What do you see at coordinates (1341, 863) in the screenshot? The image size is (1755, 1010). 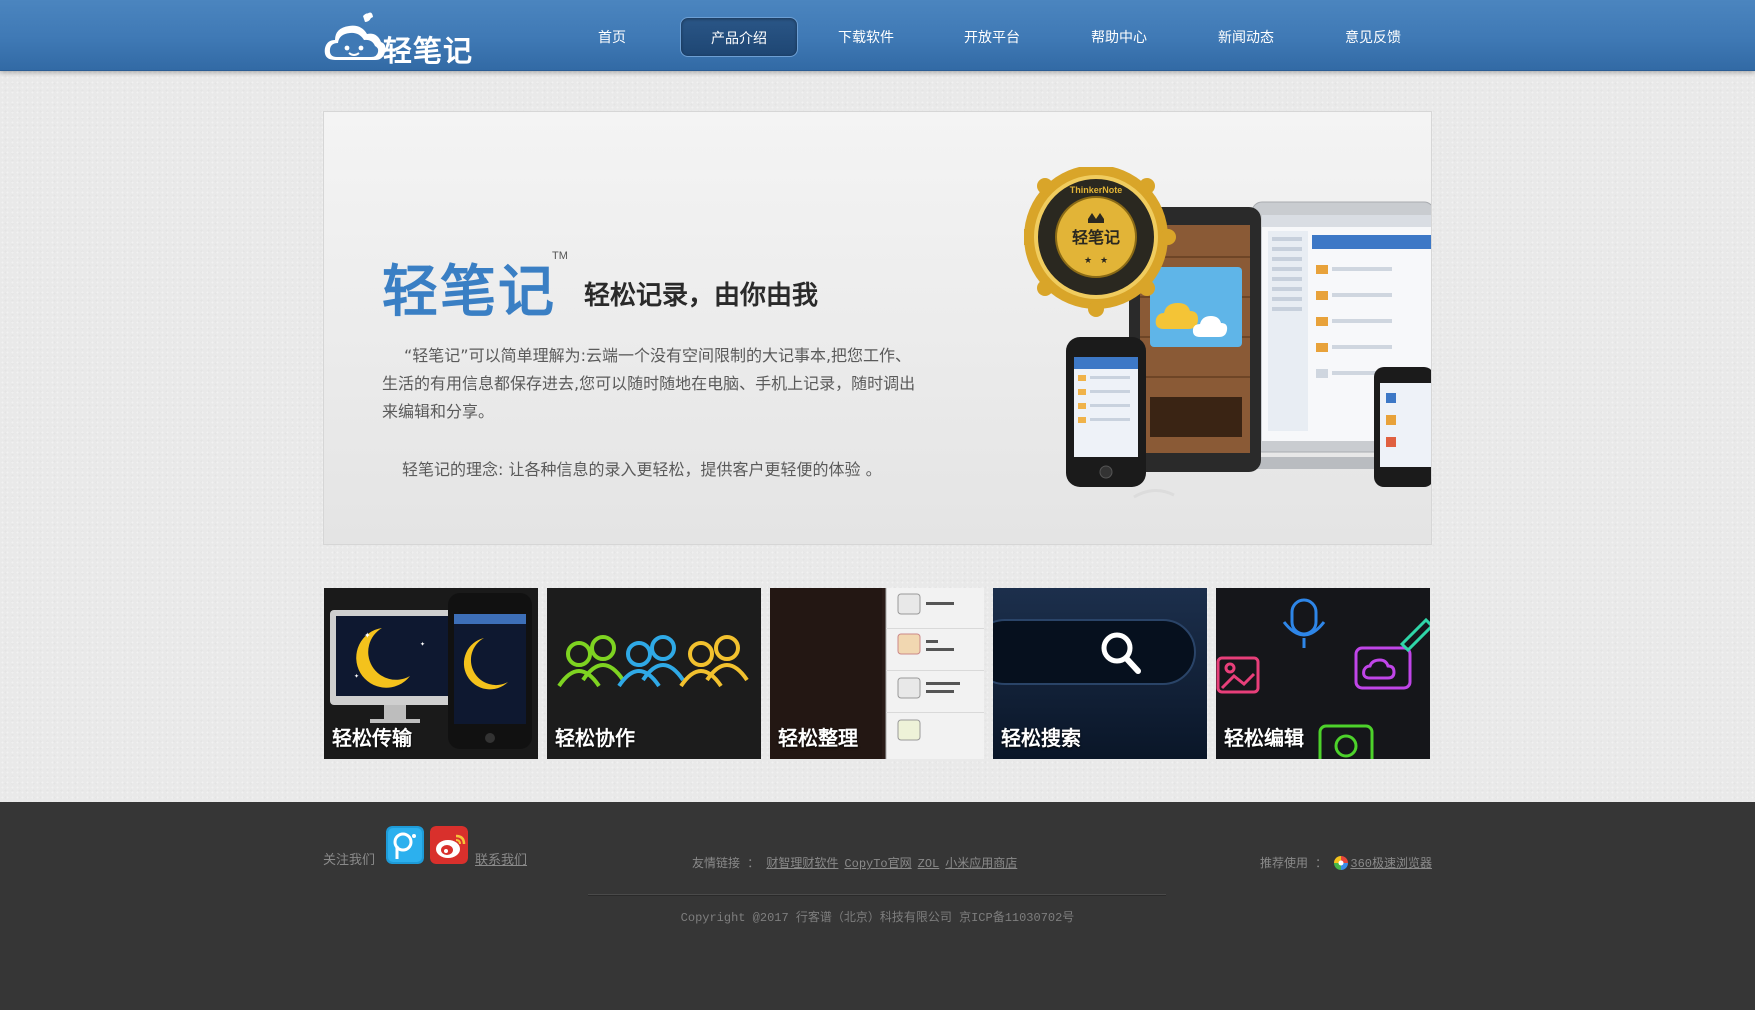 I see `360-browser-icon` at bounding box center [1341, 863].